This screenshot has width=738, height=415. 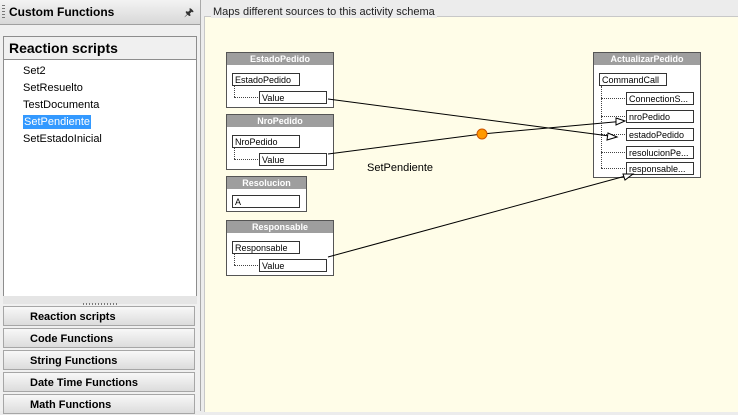 I want to click on pin-icon: 🖈, so click(x=189, y=13).